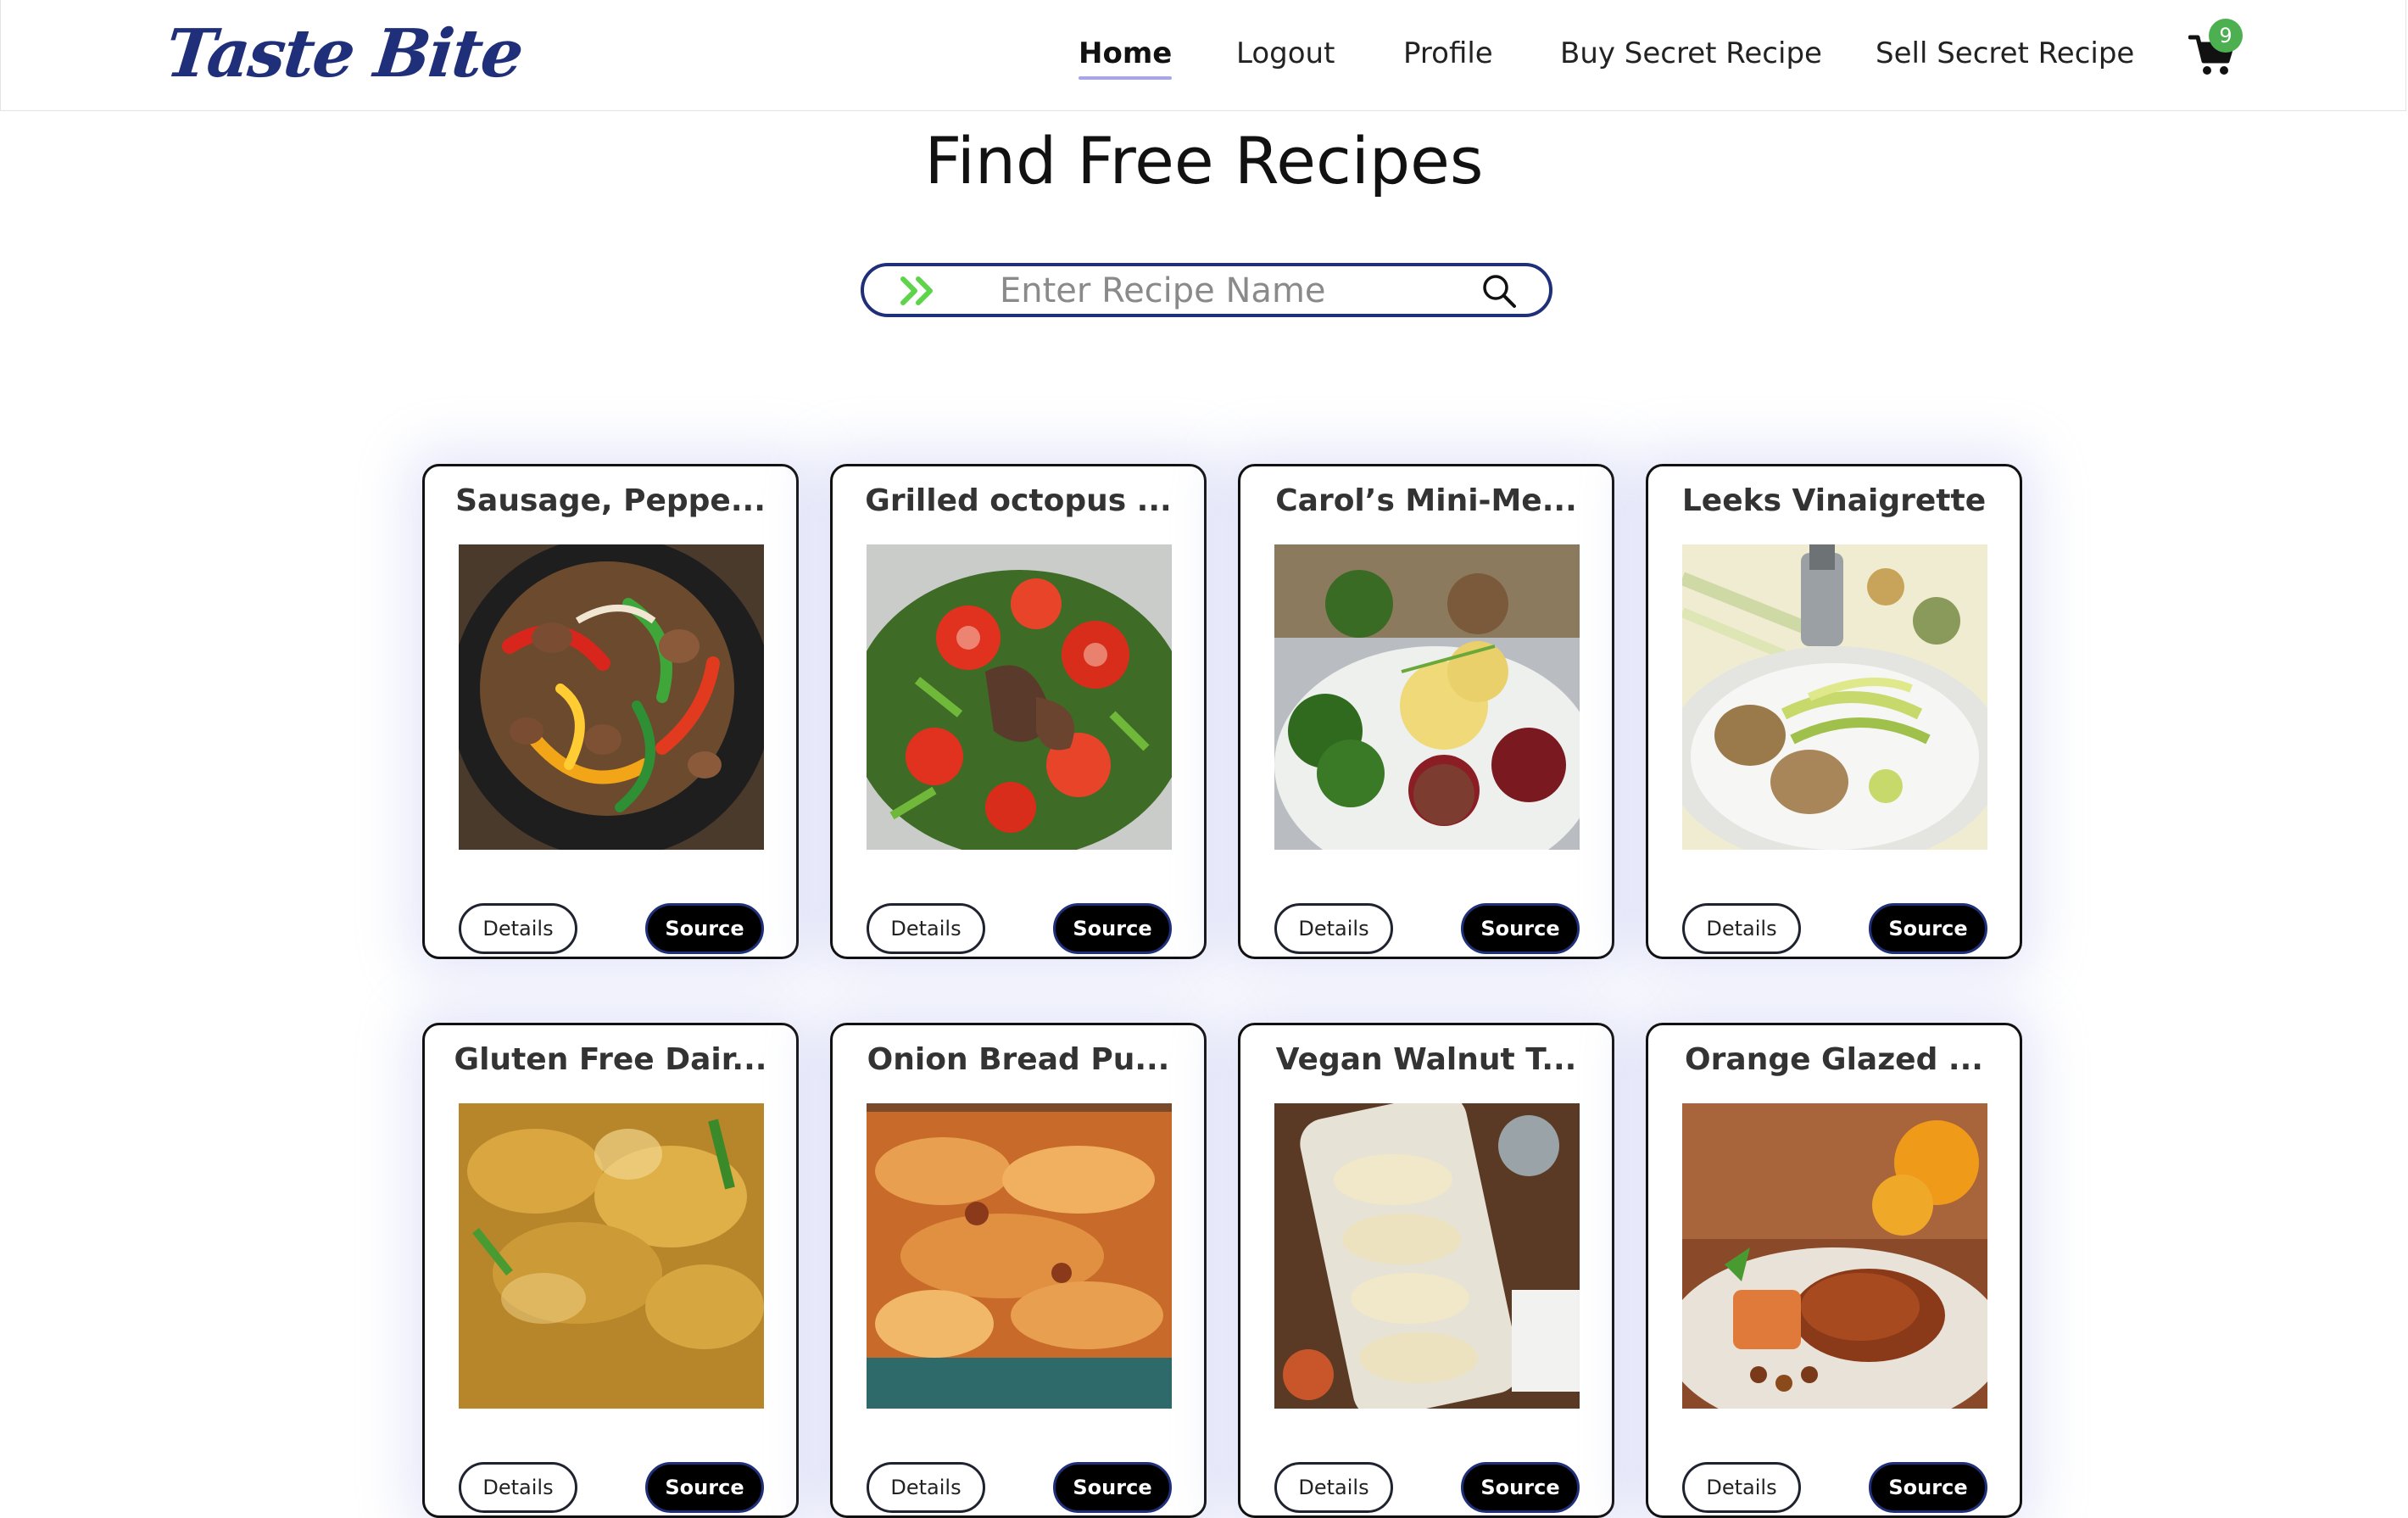 The image size is (2408, 1518). I want to click on recipe-card: Vegan Walnut T... Details Source, so click(1426, 1270).